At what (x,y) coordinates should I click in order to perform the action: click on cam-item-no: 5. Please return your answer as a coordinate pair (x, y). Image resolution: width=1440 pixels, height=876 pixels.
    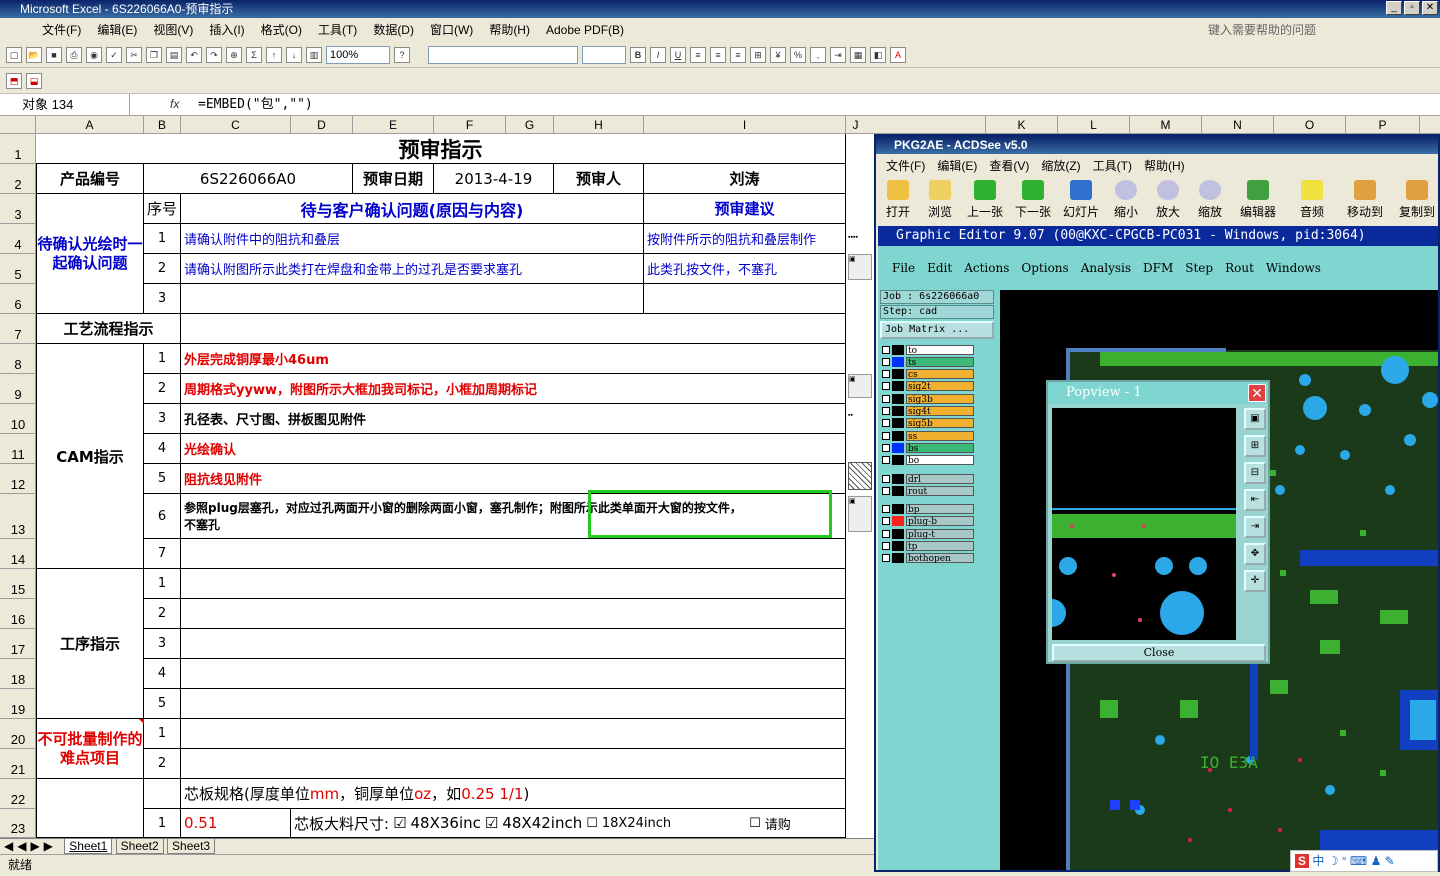
    Looking at the image, I should click on (162, 479).